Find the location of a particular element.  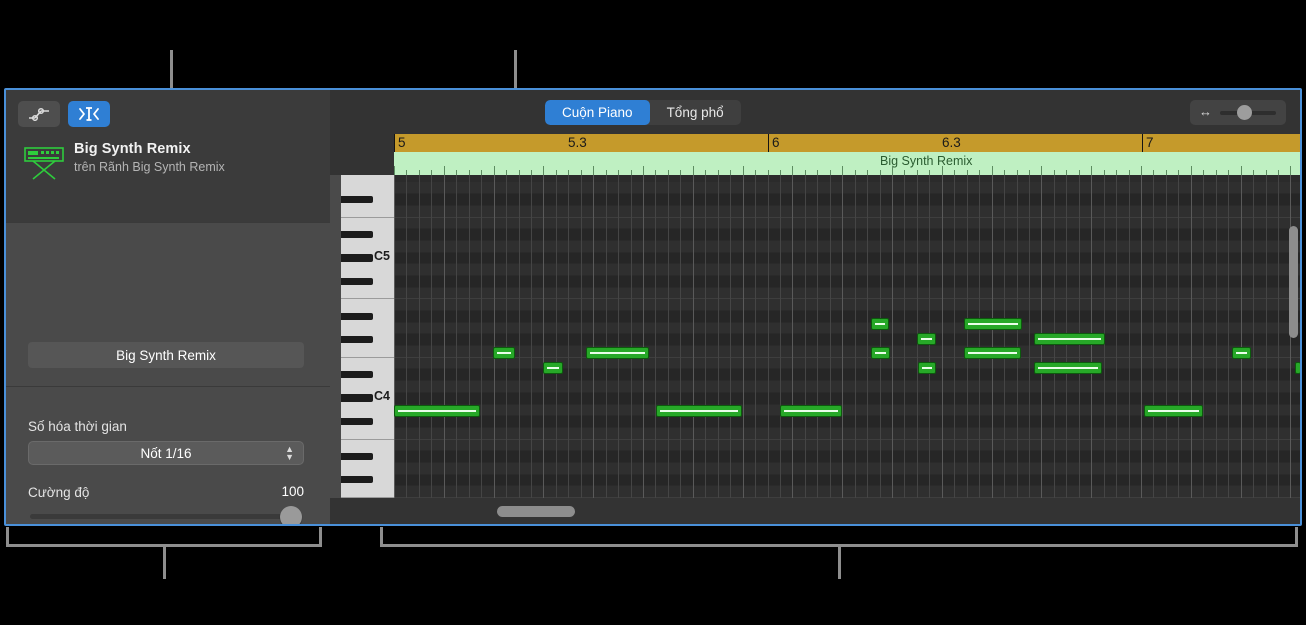

tab-piano-roll: Cuộn Piano is located at coordinates (597, 112).